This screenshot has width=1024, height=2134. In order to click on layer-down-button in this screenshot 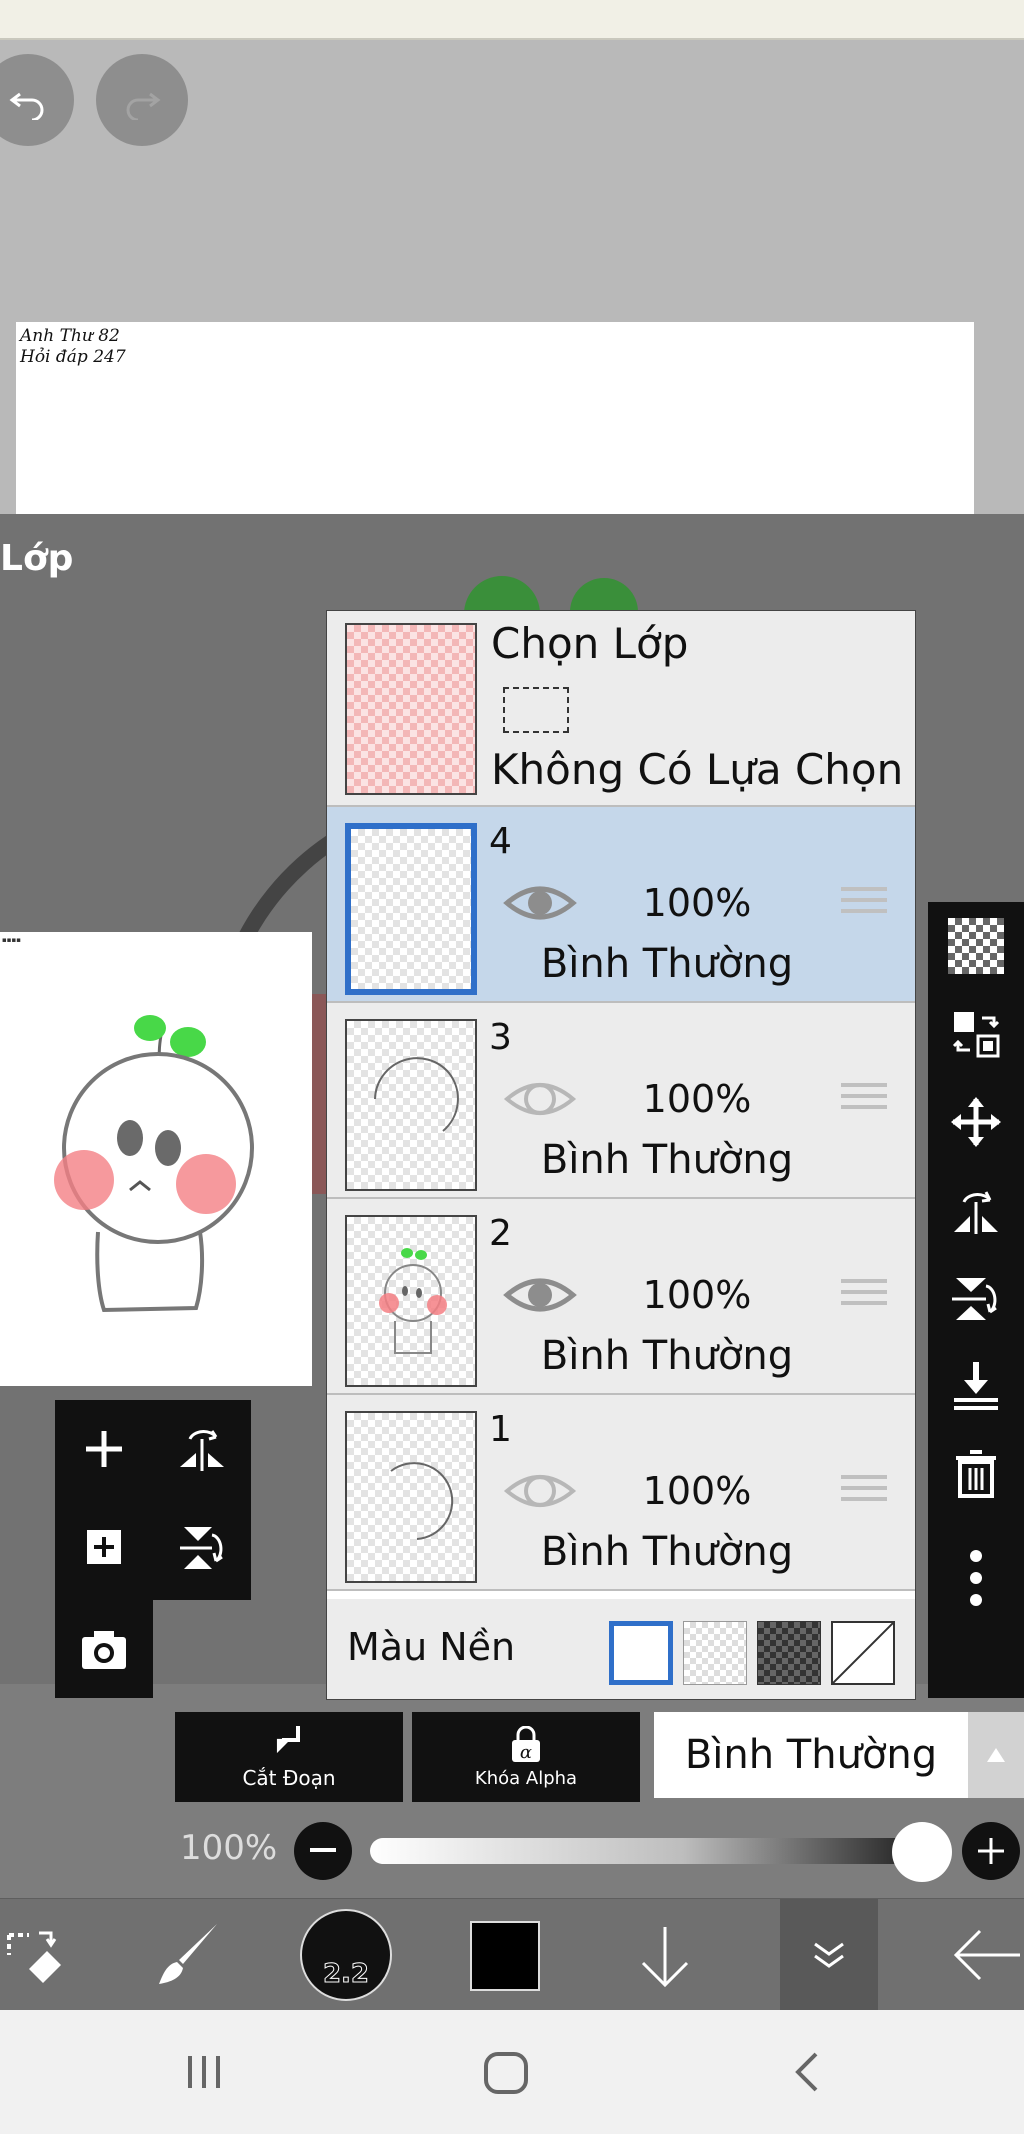, I will do `click(665, 1957)`.